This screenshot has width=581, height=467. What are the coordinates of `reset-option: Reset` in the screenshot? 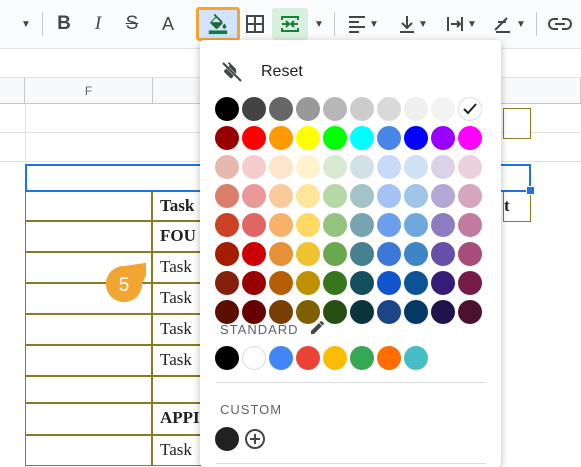 It's located at (350, 72).